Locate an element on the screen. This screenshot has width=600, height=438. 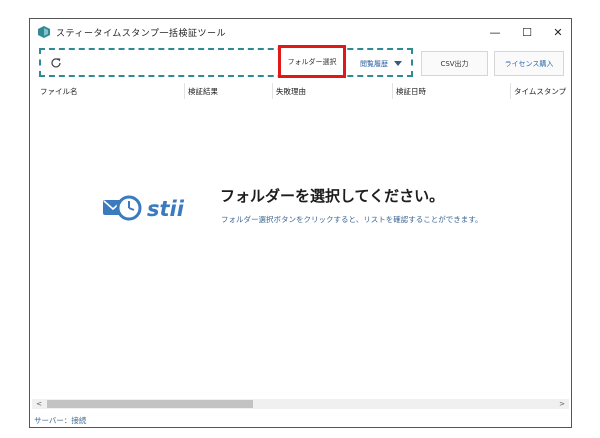
maximize-button: ☐ is located at coordinates (527, 32).